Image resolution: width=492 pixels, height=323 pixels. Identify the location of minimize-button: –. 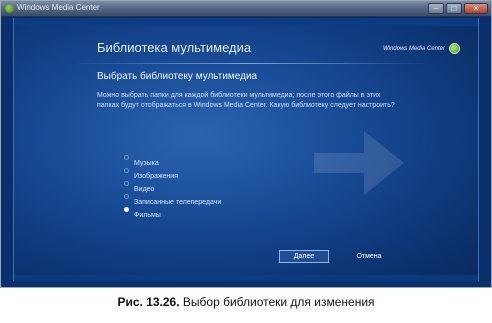
(436, 8).